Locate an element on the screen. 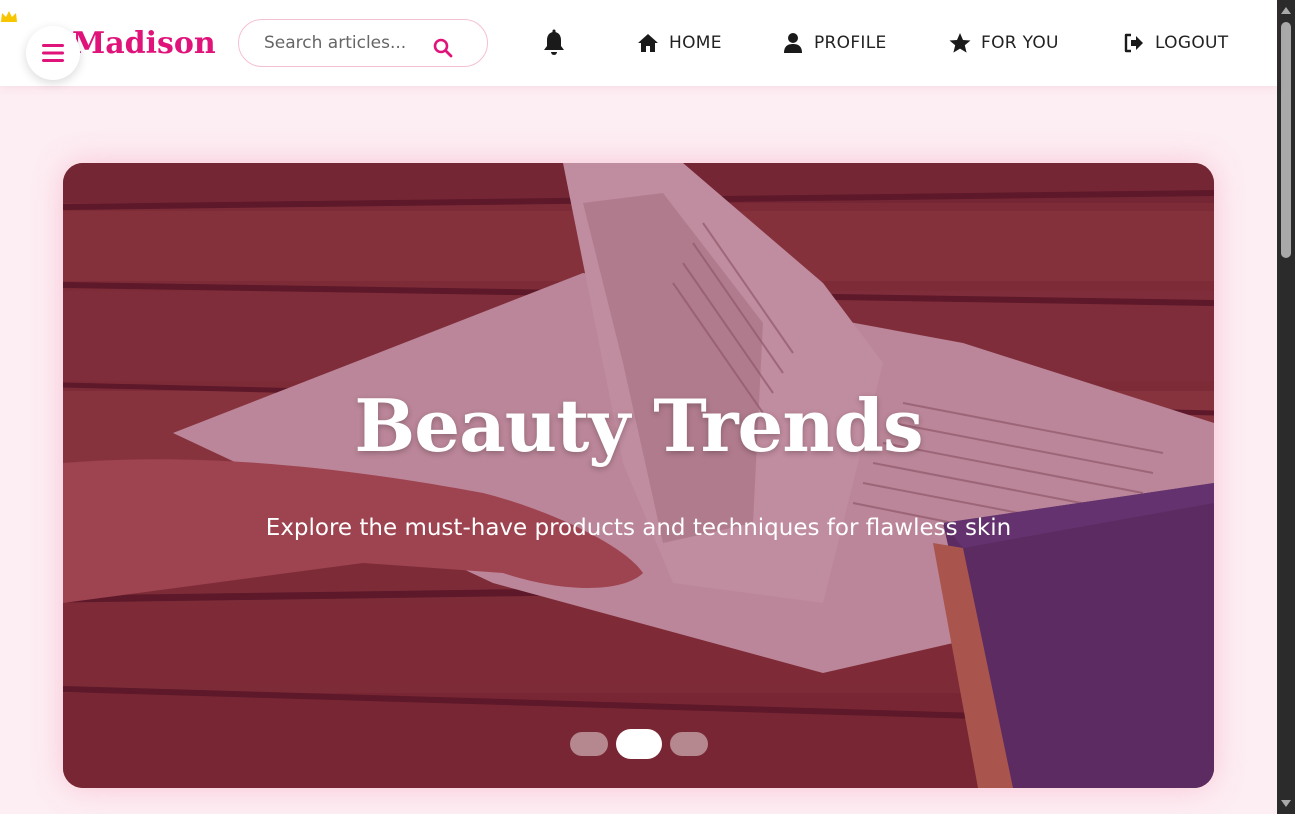 This screenshot has height=814, width=1295. nav-home-label: HOME is located at coordinates (695, 43).